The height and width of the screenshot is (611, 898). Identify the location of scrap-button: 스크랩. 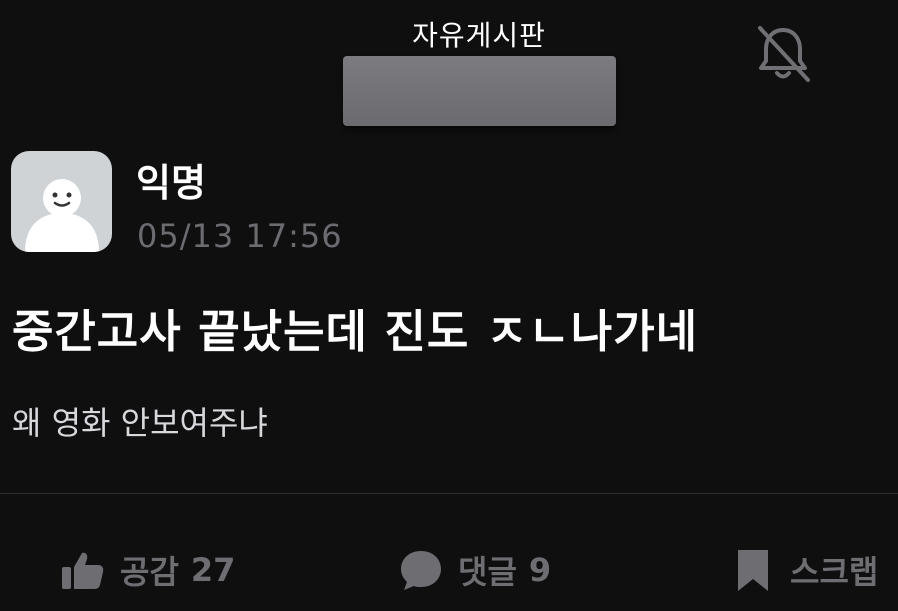
(810, 570).